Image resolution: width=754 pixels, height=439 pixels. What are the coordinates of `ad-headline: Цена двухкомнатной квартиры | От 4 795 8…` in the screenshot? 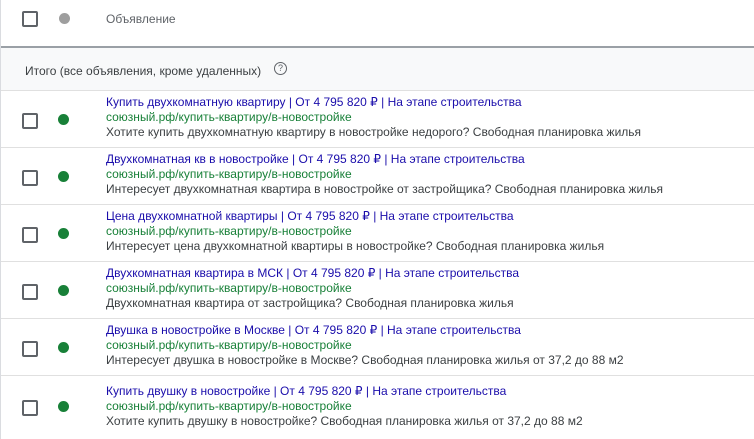 It's located at (428, 216).